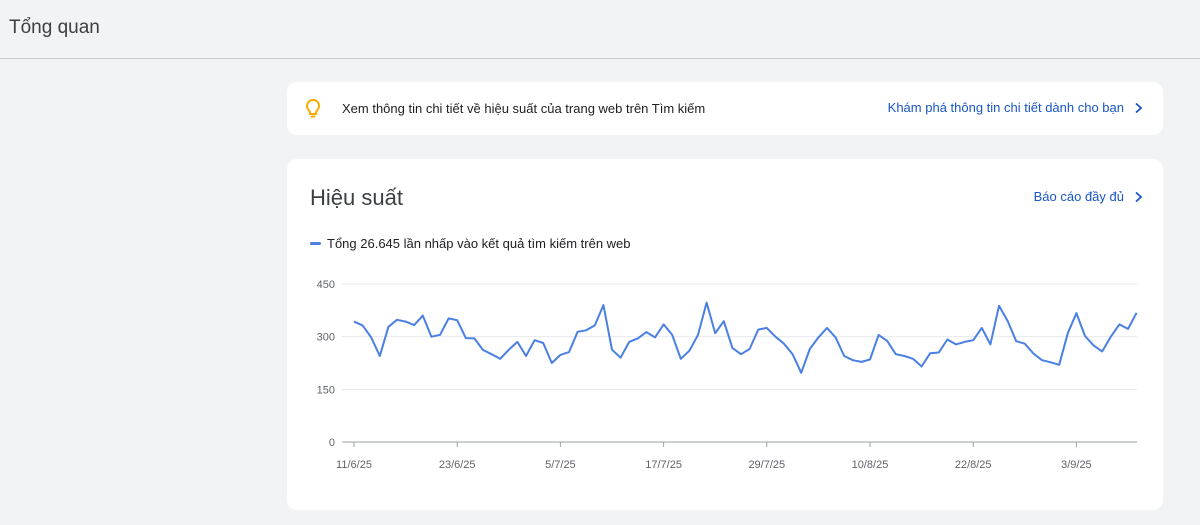 The width and height of the screenshot is (1200, 525). What do you see at coordinates (332, 443) in the screenshot?
I see `y-tick-label: 0` at bounding box center [332, 443].